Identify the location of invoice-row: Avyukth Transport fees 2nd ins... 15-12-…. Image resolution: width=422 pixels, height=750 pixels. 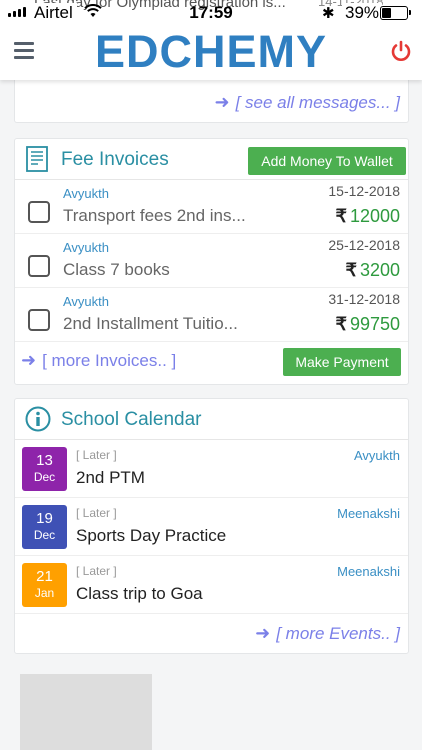
(211, 207).